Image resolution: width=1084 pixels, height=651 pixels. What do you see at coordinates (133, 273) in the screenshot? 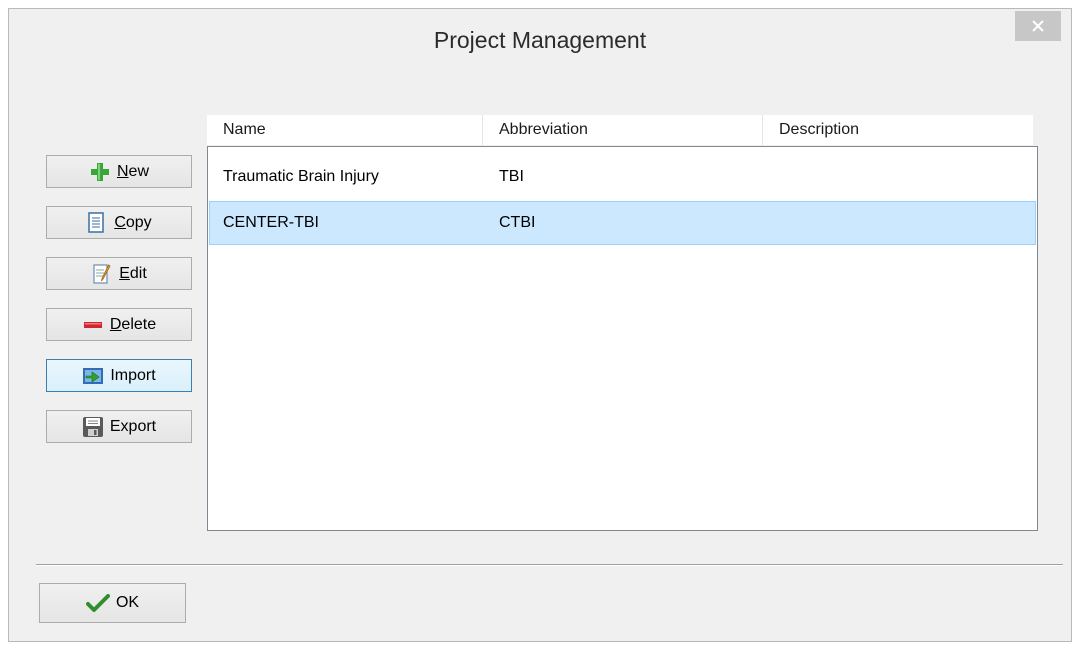
I see `edit-button-label: Edit` at bounding box center [133, 273].